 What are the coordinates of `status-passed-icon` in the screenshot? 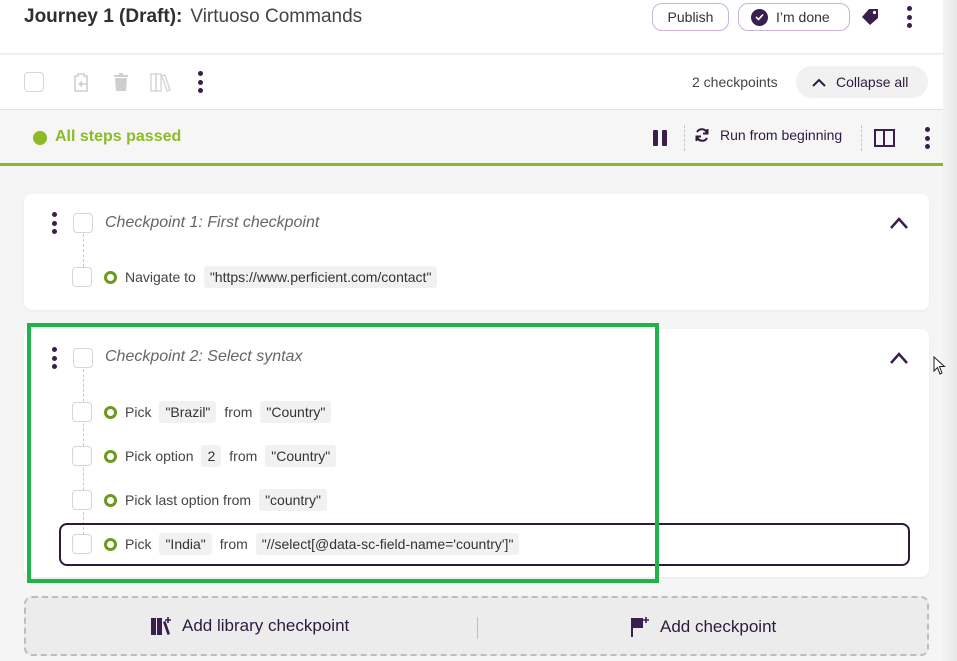 It's located at (40, 138).